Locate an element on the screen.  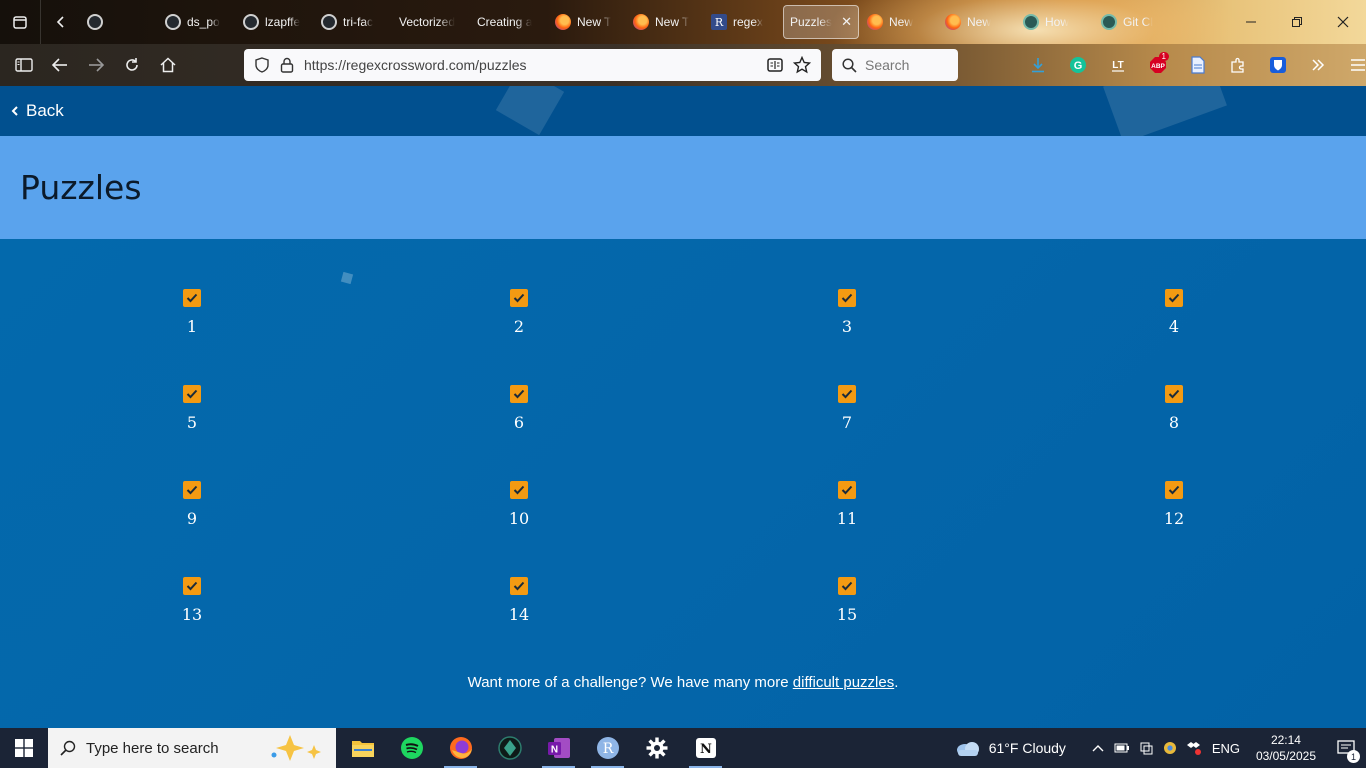
tab: Git Cl is located at coordinates (1133, 22).